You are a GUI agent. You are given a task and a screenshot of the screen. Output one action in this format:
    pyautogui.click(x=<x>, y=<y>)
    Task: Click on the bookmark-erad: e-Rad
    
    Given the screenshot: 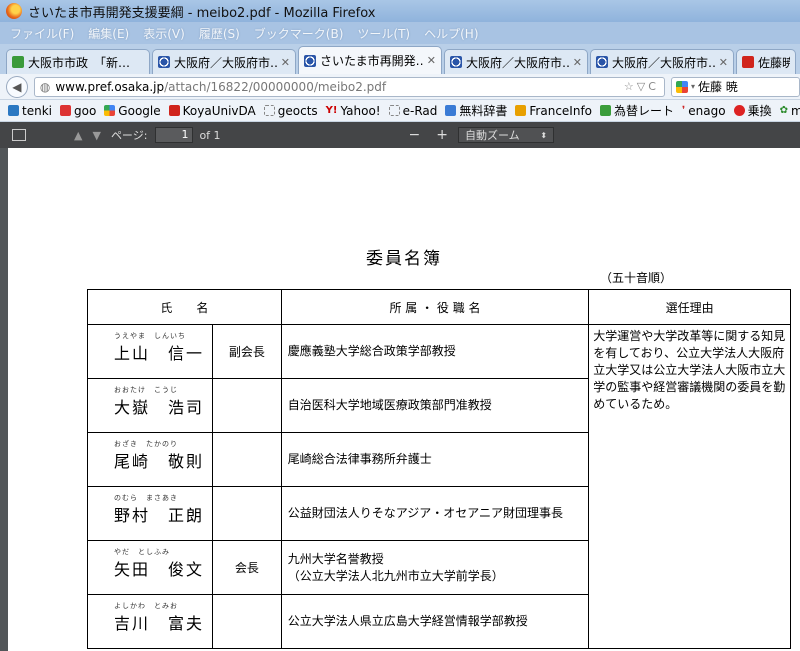 What is the action you would take?
    pyautogui.click(x=412, y=111)
    